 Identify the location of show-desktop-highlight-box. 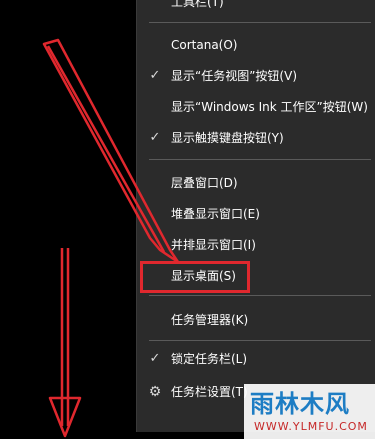
(195, 277).